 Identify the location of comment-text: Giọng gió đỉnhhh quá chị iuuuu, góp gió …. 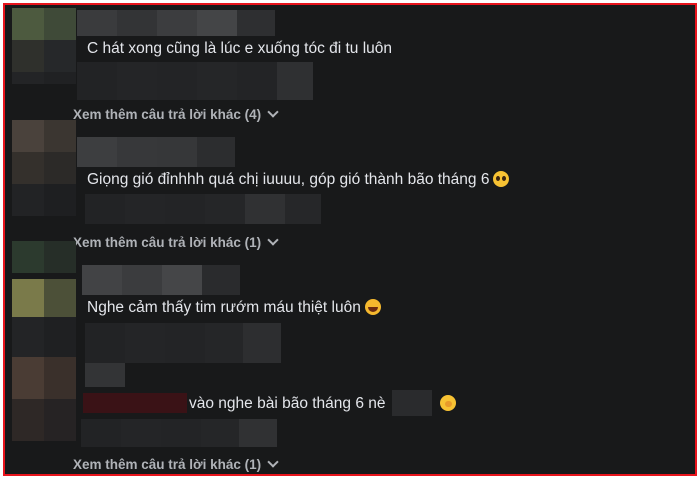
(298, 180).